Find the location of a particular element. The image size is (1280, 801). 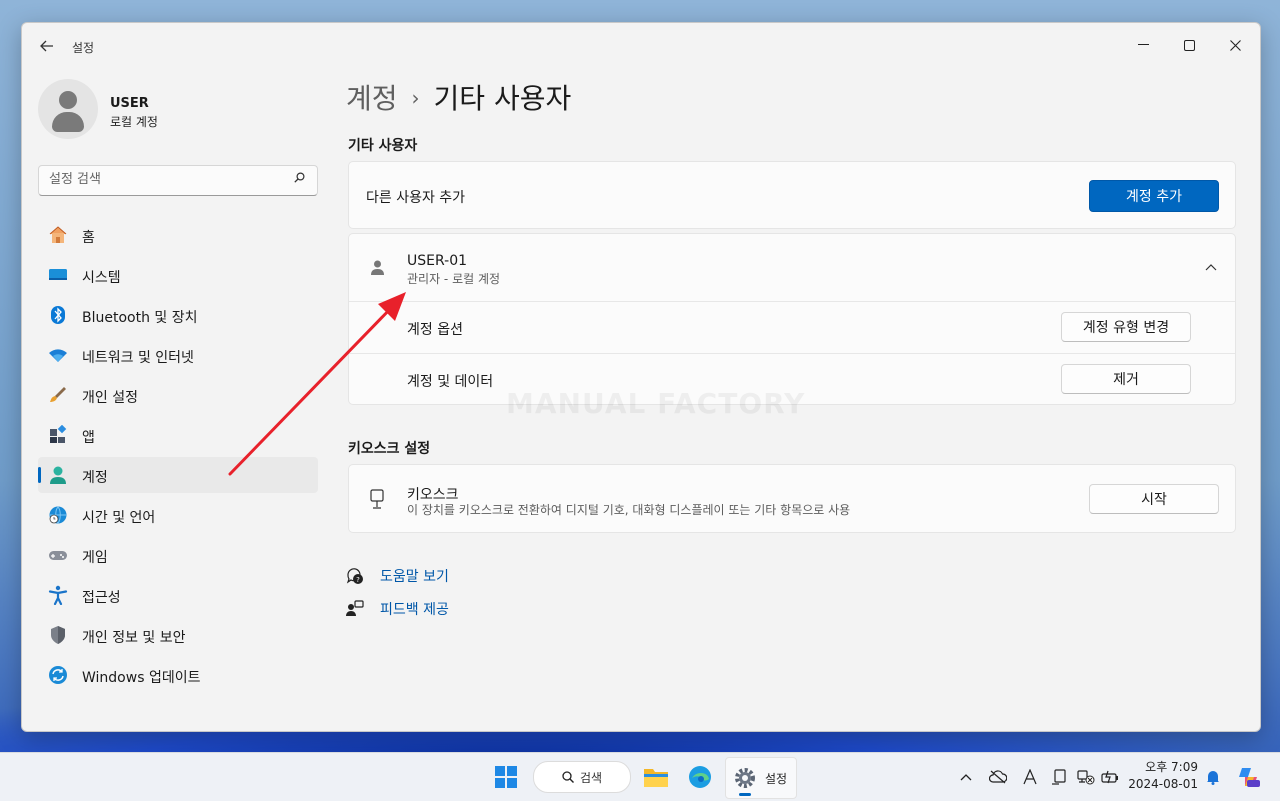

minimize-icon is located at coordinates (1143, 44).